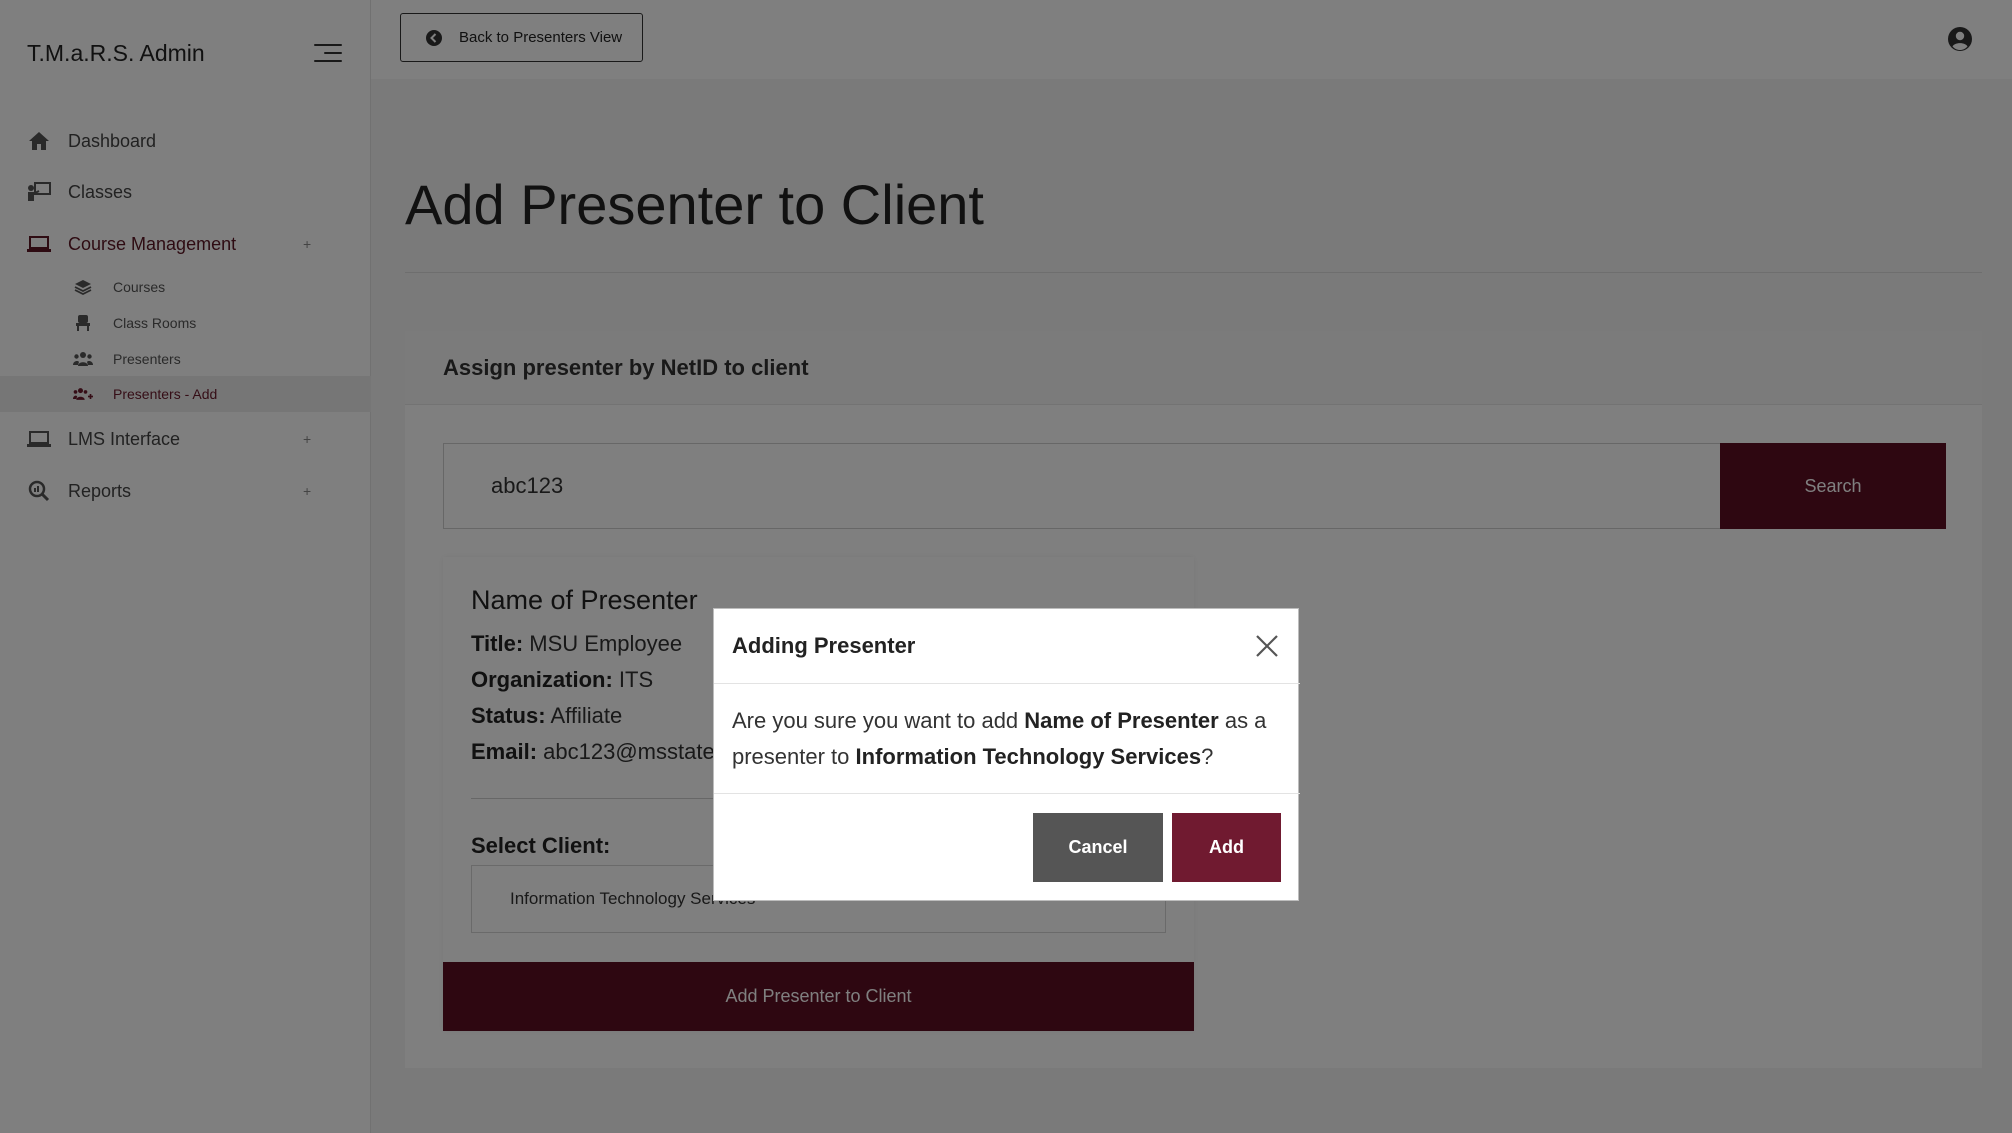 The height and width of the screenshot is (1133, 2012). I want to click on add-button: Add, so click(1226, 847).